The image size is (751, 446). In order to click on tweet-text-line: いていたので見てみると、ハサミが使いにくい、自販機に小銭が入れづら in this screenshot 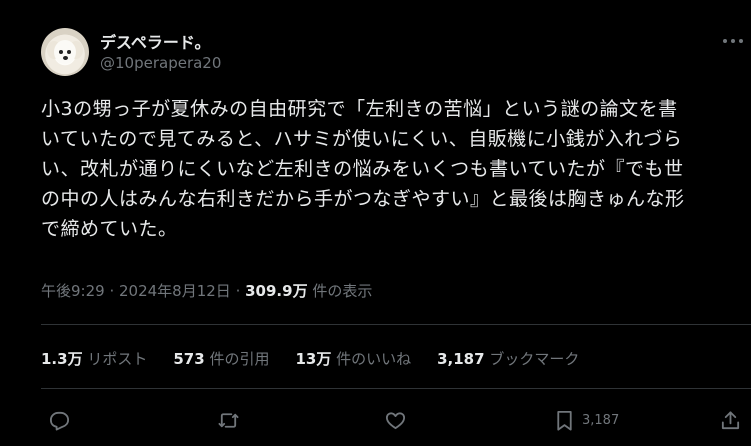, I will do `click(362, 139)`.